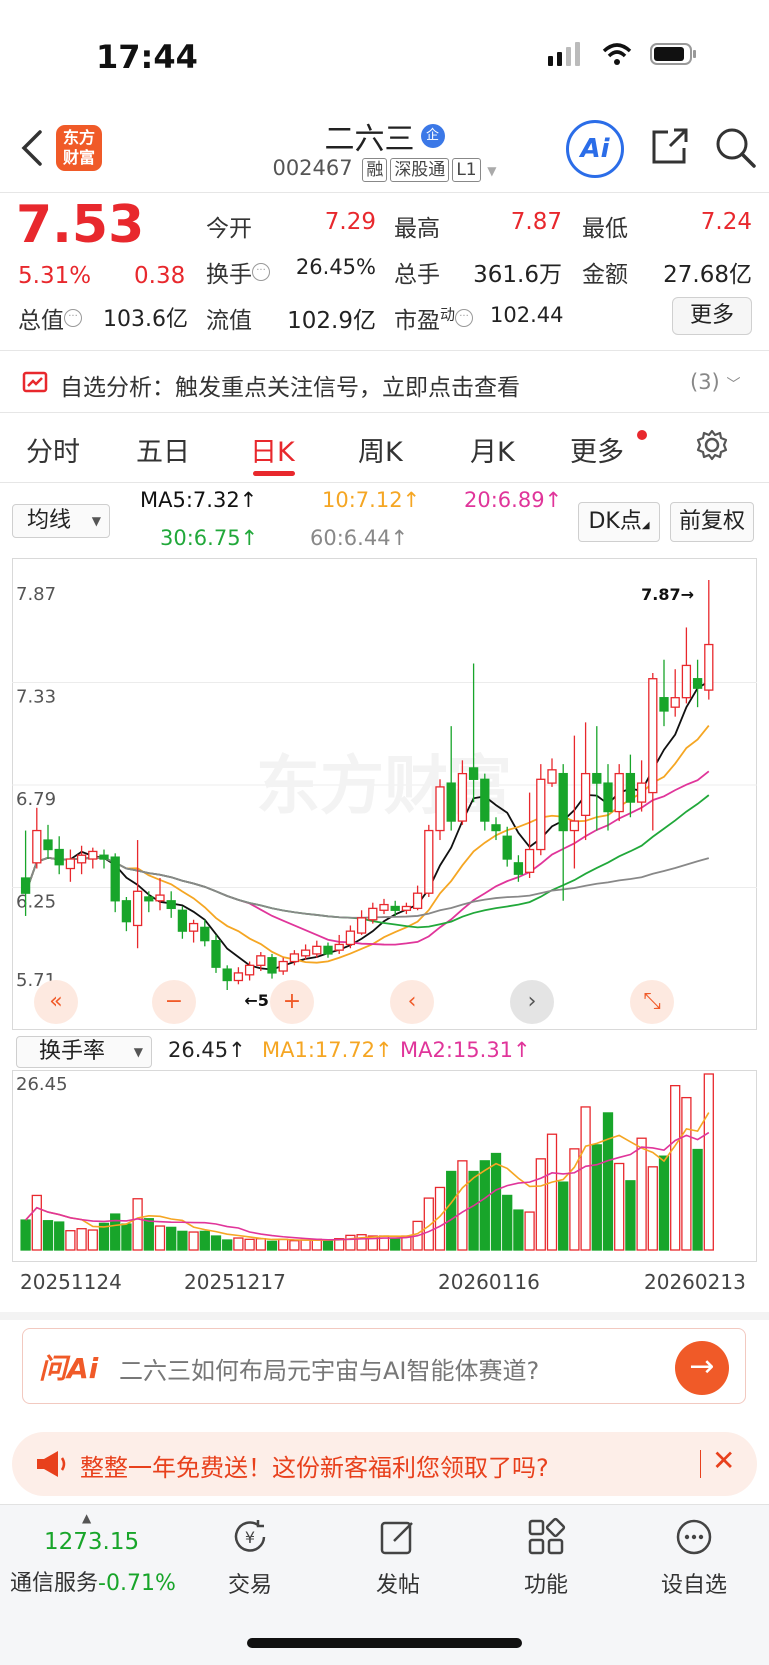 The width and height of the screenshot is (769, 1665). I want to click on nav-functions: 功能, so click(546, 1558).